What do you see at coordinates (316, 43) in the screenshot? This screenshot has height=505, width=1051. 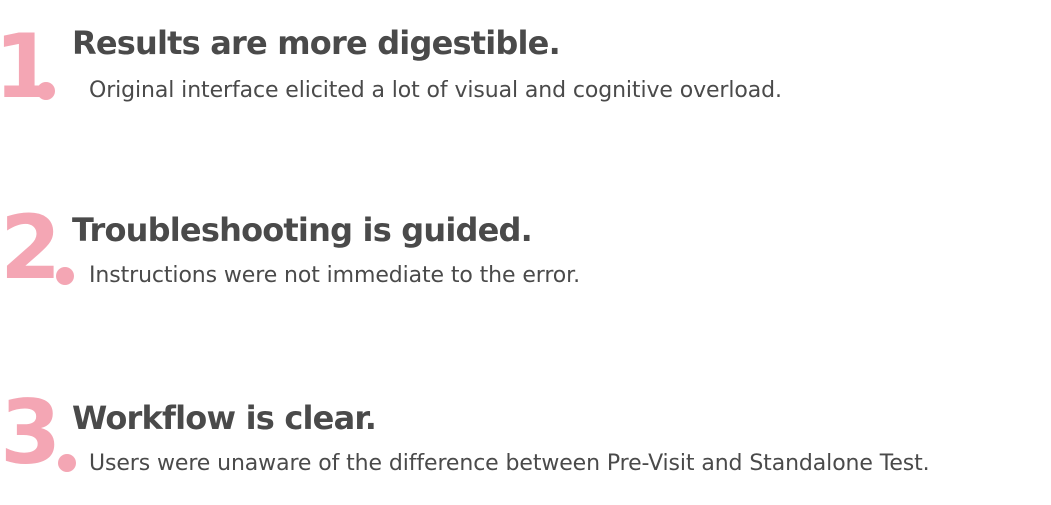 I see `item-heading-1: Results are more digestible.` at bounding box center [316, 43].